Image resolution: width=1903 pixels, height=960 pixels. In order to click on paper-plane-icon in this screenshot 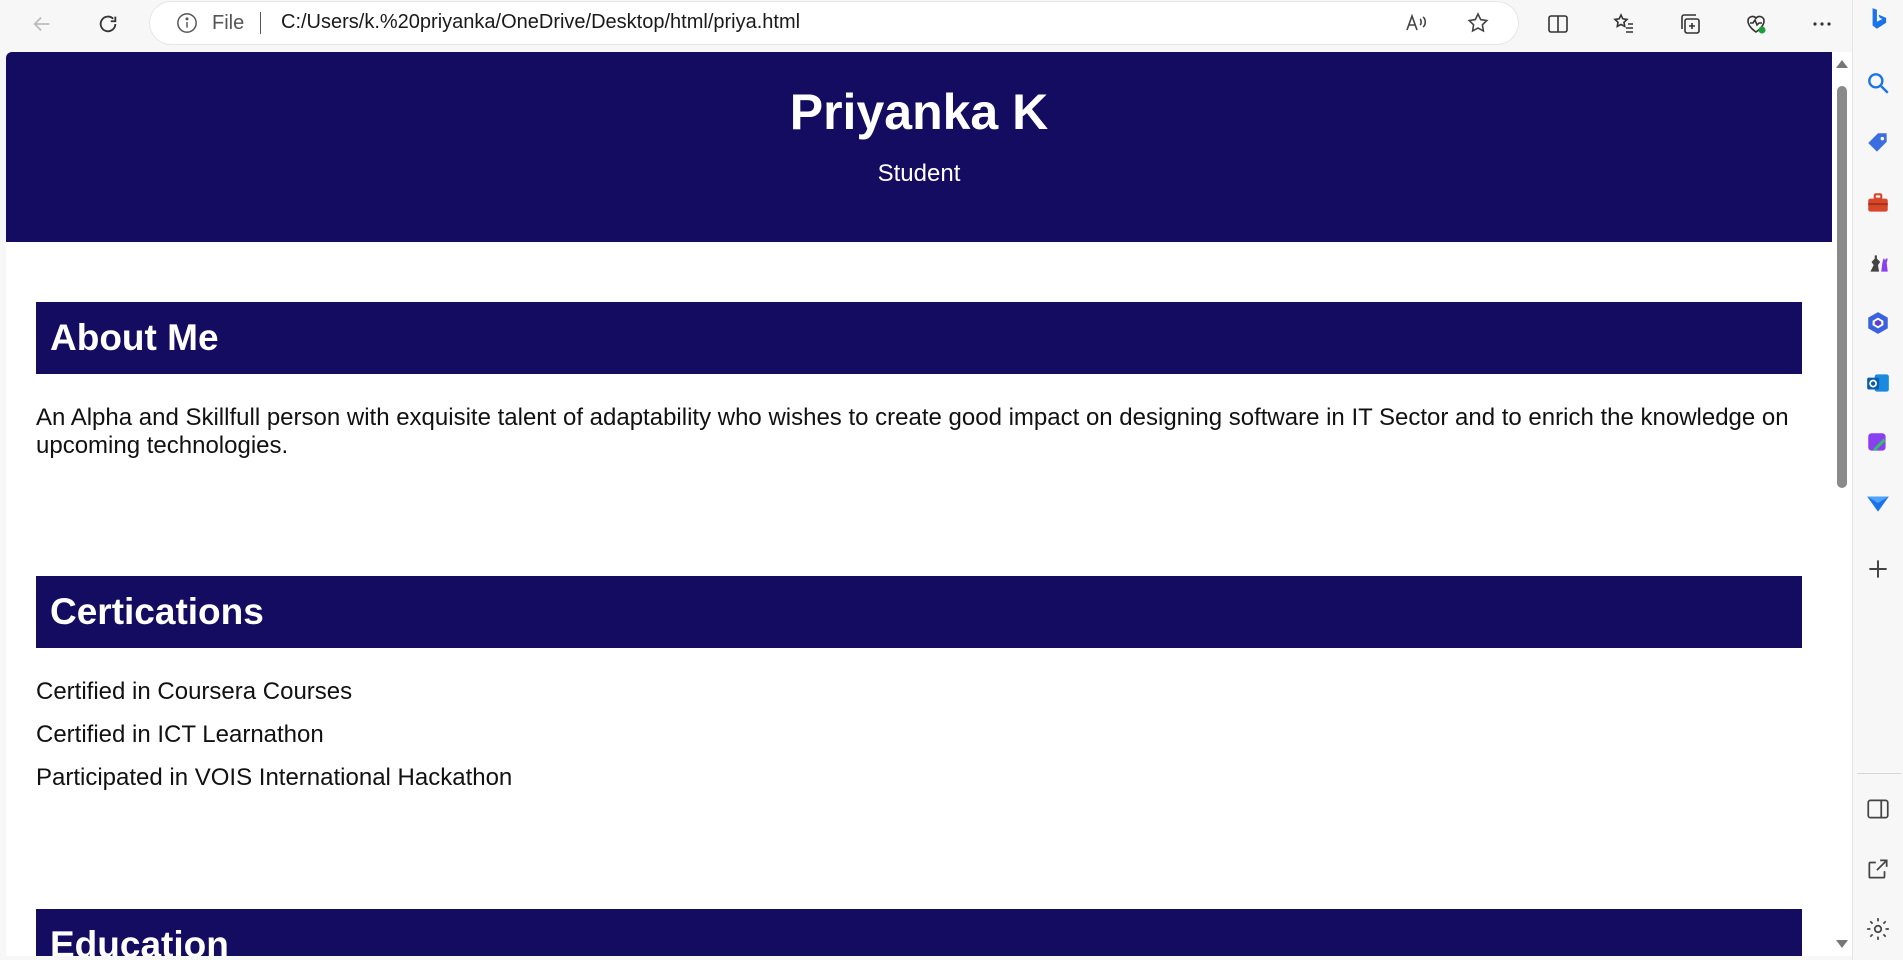, I will do `click(1878, 504)`.